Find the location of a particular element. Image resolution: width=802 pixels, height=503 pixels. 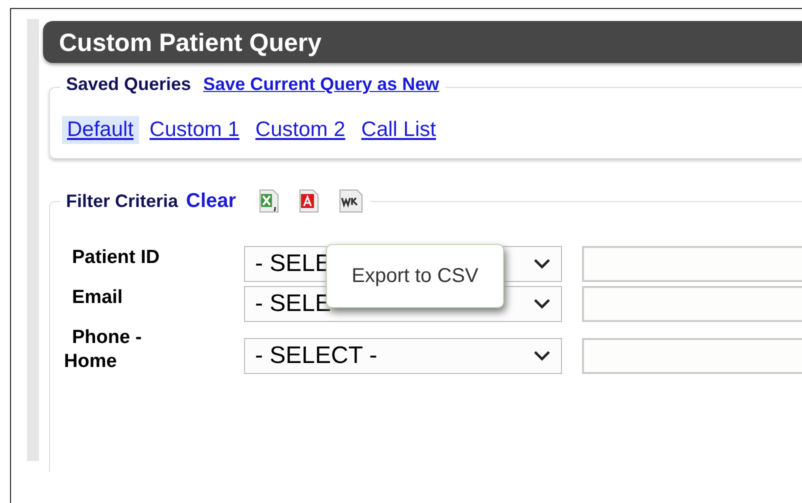

panel-title: Custom Patient Query is located at coordinates (422, 42).